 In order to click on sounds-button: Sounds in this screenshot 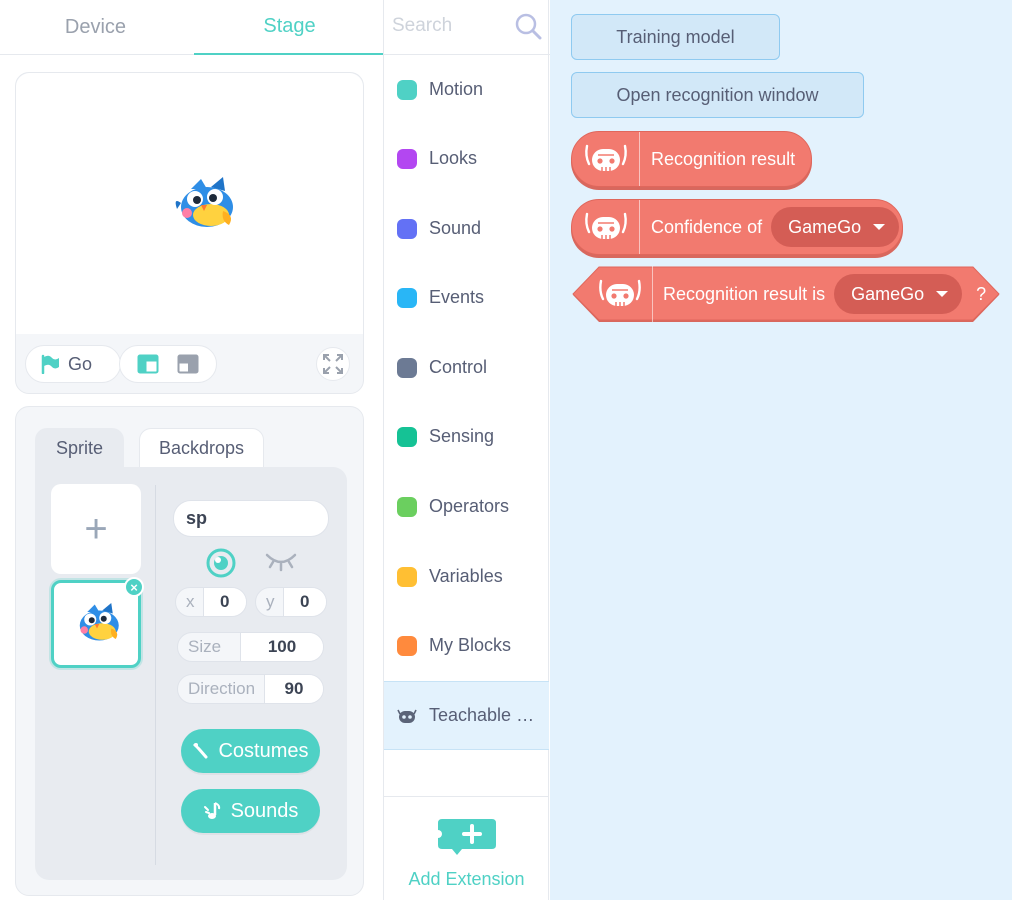, I will do `click(250, 811)`.